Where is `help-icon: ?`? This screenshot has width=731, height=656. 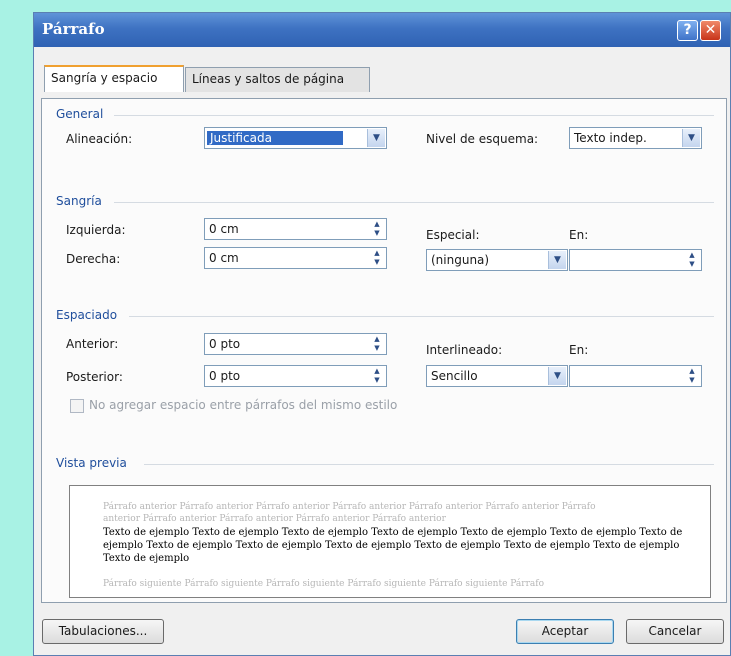 help-icon: ? is located at coordinates (687, 30).